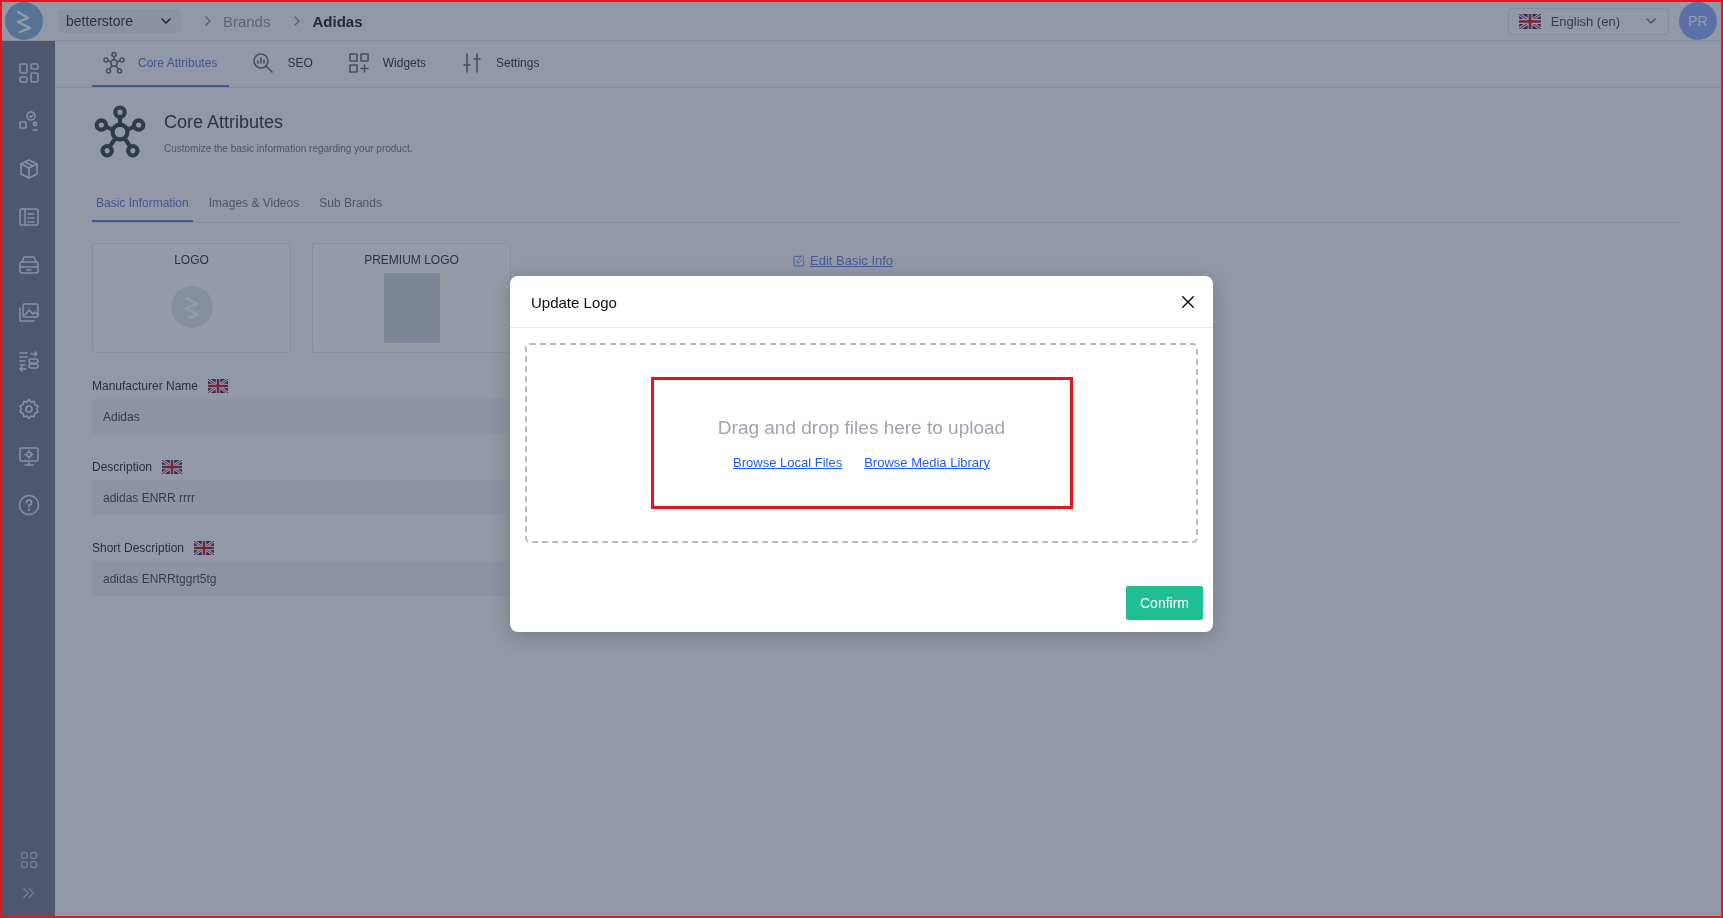 This screenshot has height=918, width=1723. I want to click on tab: Images & Videos, so click(254, 207).